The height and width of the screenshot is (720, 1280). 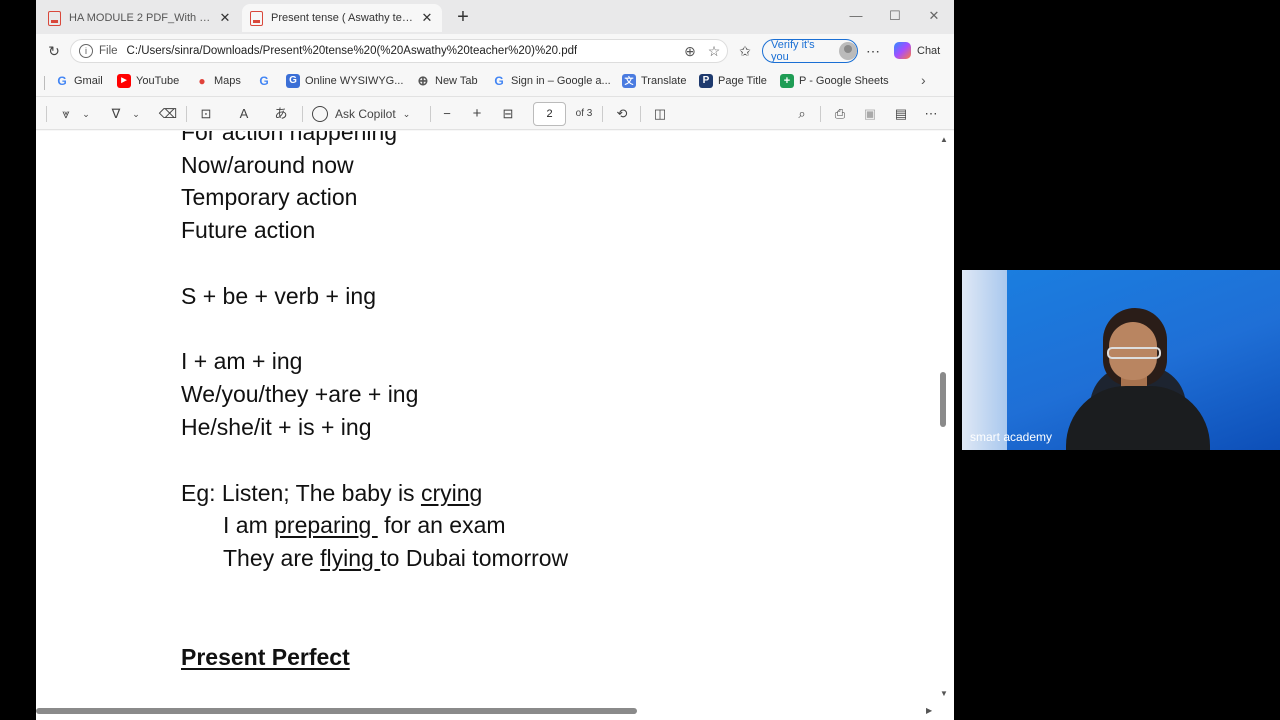 What do you see at coordinates (54, 51) in the screenshot?
I see `refresh-icon: ↻` at bounding box center [54, 51].